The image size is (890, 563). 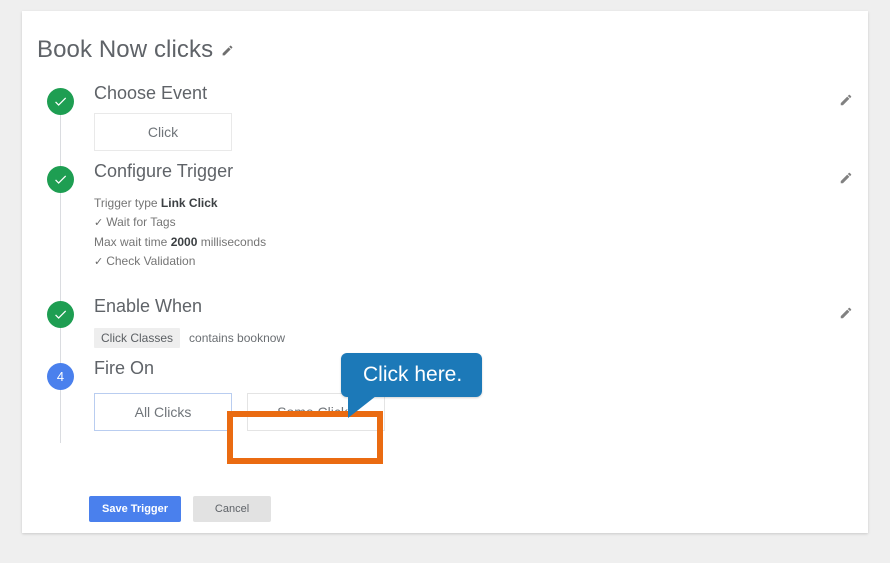 What do you see at coordinates (473, 203) in the screenshot?
I see `detail-trigger-type: Trigger type Link Click` at bounding box center [473, 203].